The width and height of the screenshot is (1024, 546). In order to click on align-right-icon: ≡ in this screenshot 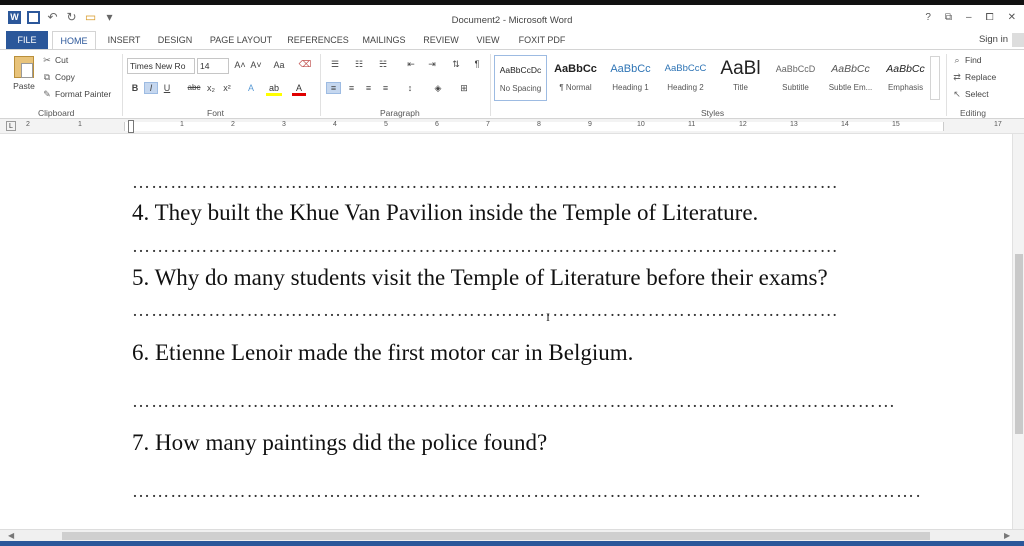, I will do `click(368, 88)`.